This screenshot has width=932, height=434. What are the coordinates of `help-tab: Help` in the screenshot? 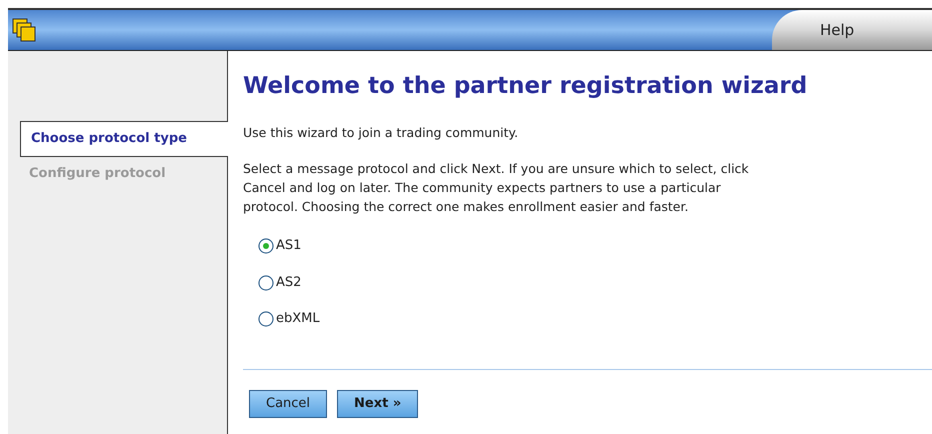 It's located at (852, 30).